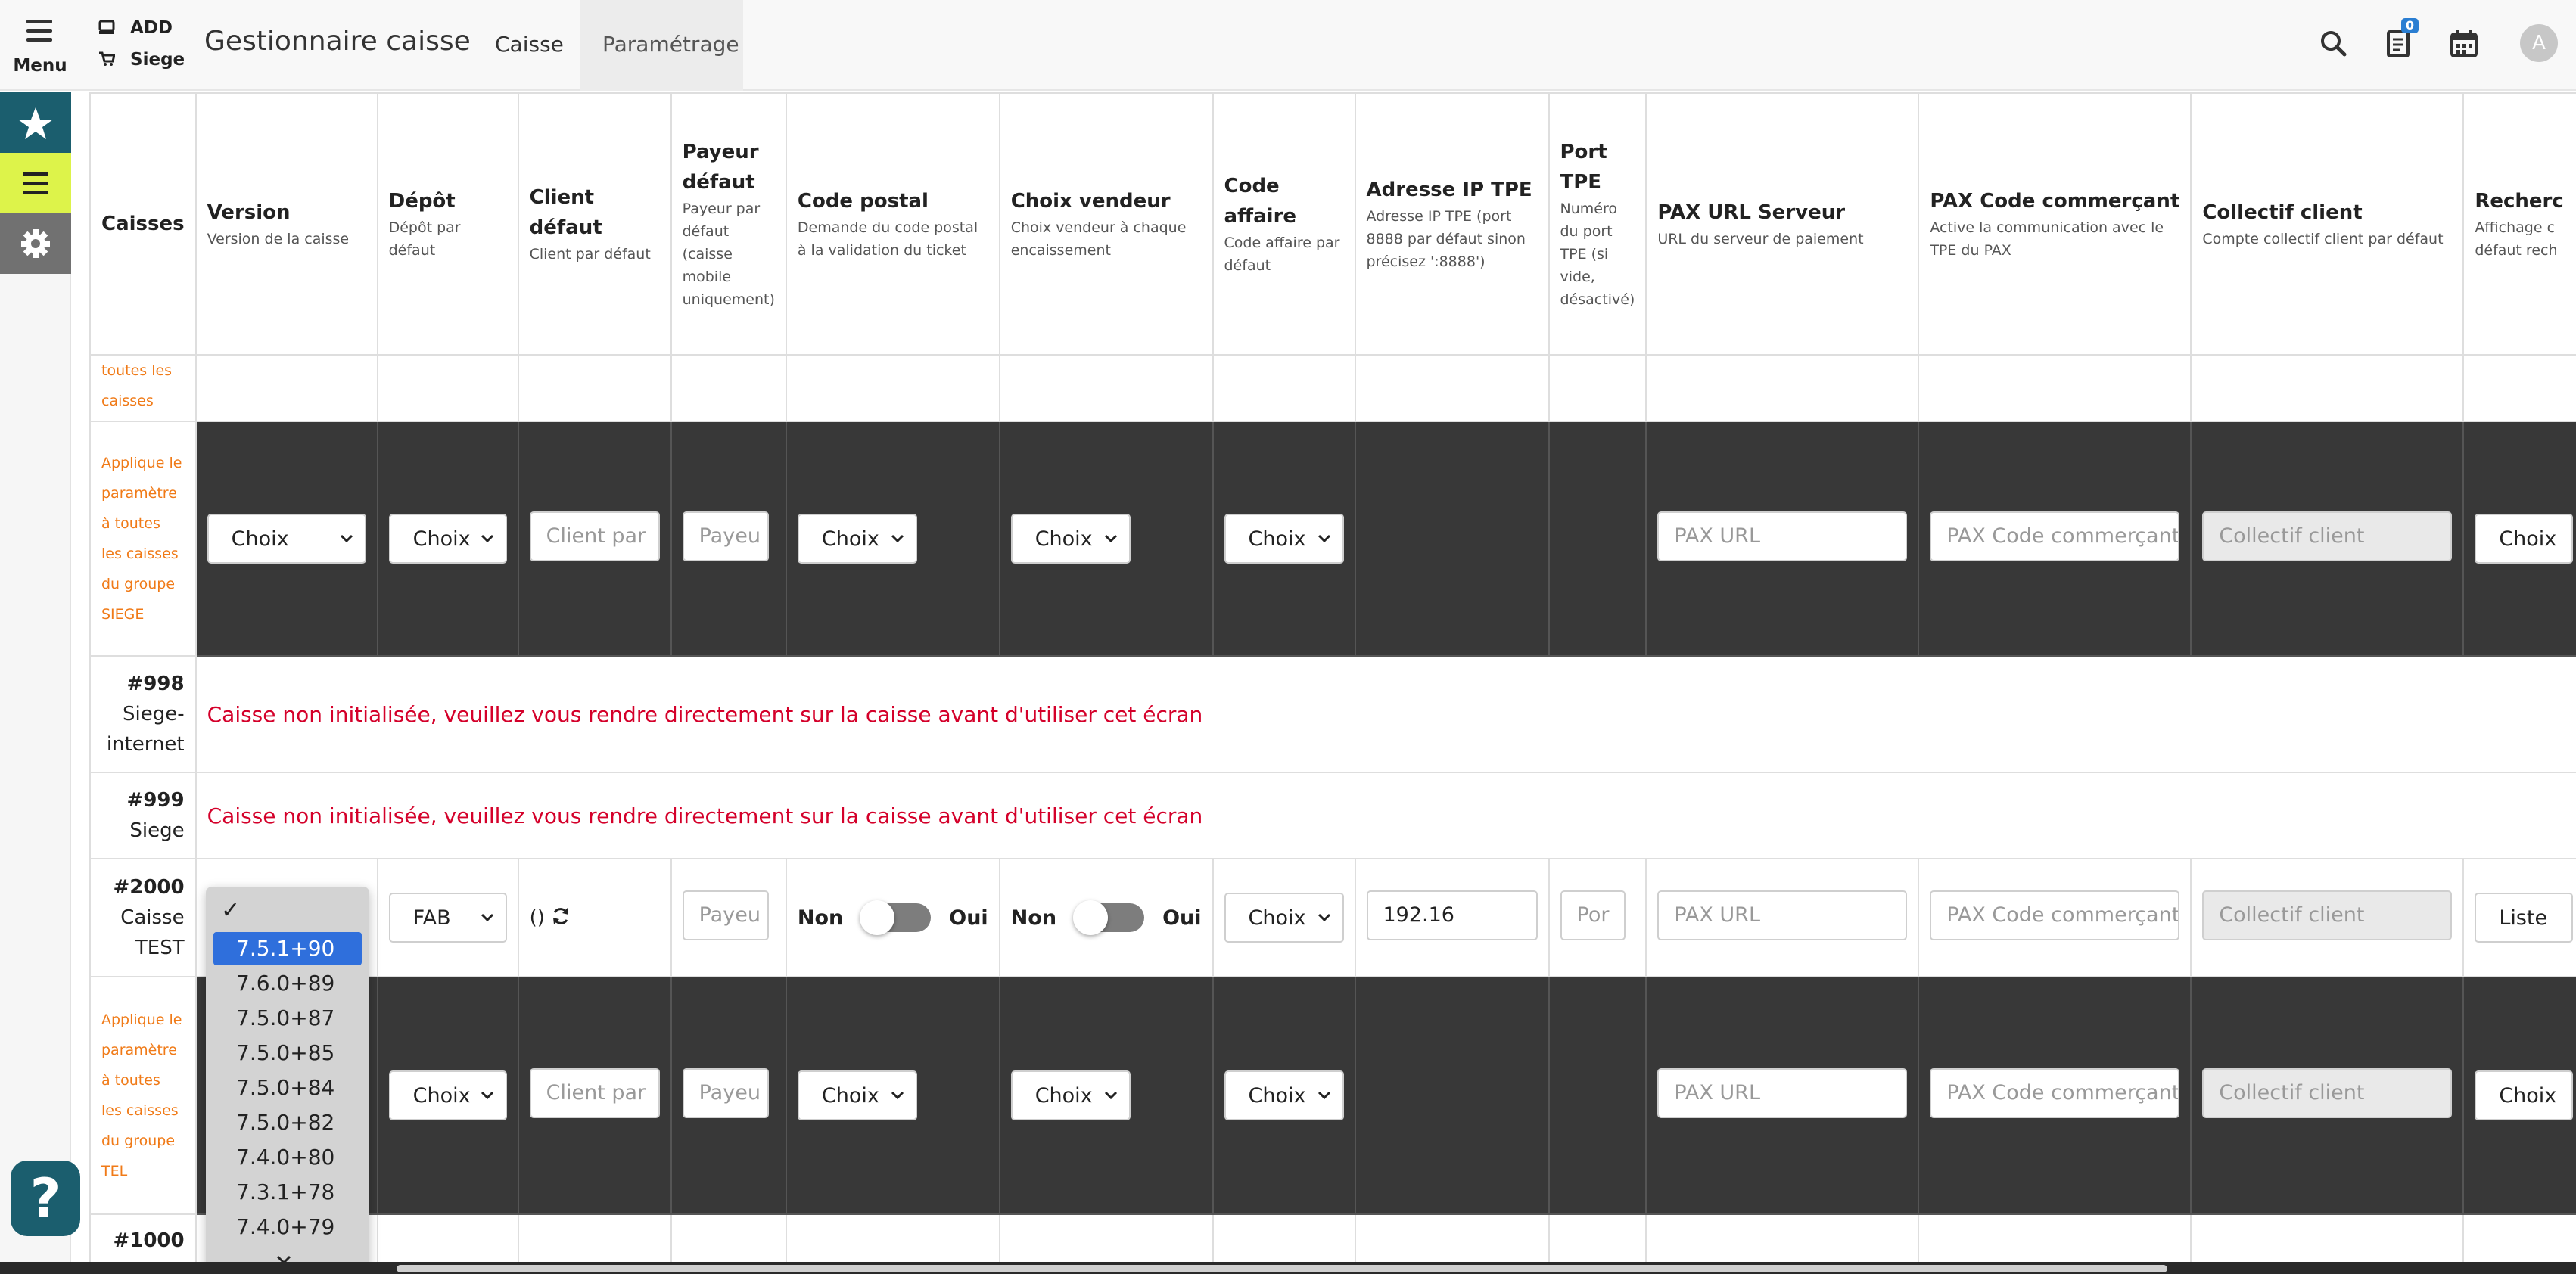  Describe the element at coordinates (2409, 25) in the screenshot. I see `notification-badge: 0` at that location.